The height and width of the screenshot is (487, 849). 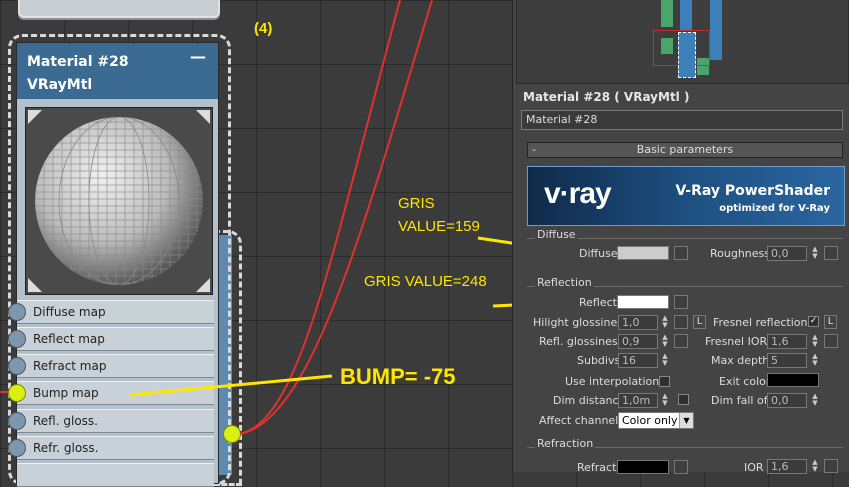 What do you see at coordinates (643, 253) in the screenshot?
I see `diffuse-color-swatch` at bounding box center [643, 253].